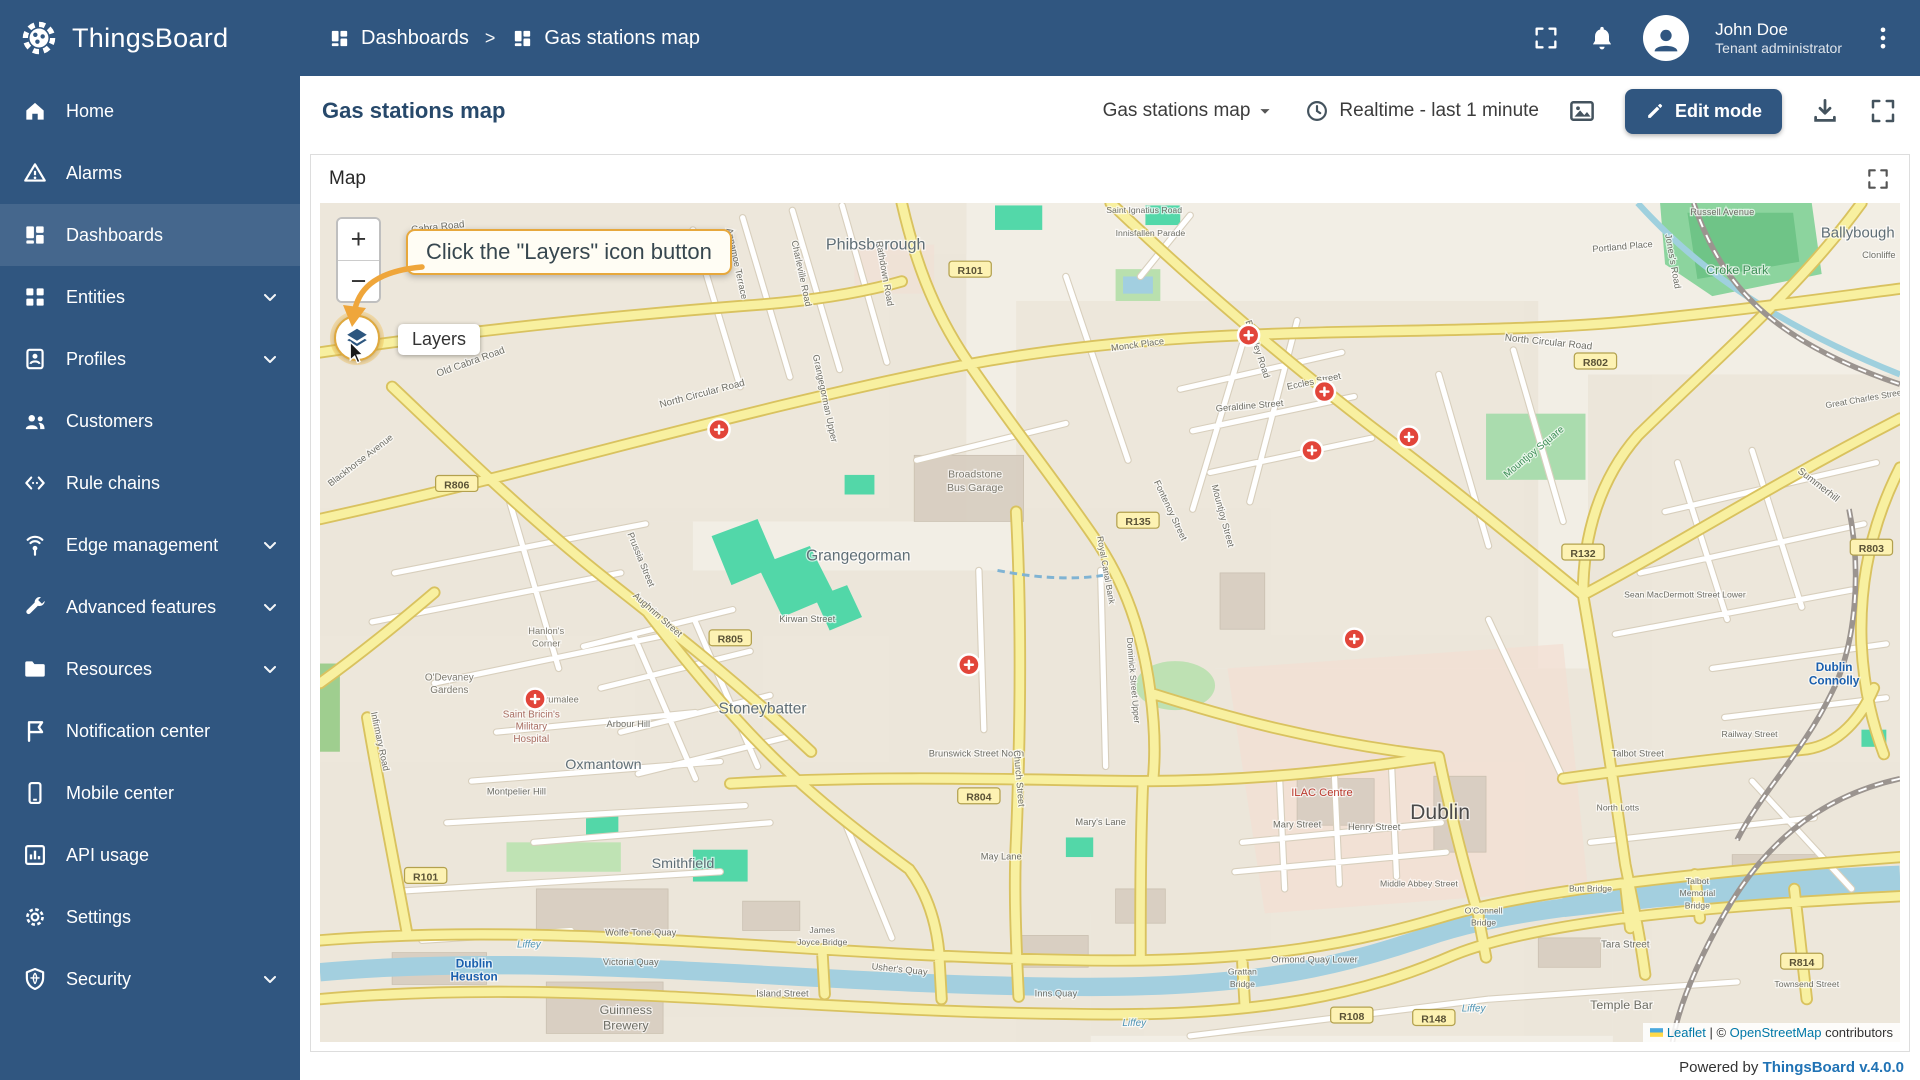 The width and height of the screenshot is (1920, 1080). Describe the element at coordinates (975, 488) in the screenshot. I see `map-label: Bus Garage` at that location.